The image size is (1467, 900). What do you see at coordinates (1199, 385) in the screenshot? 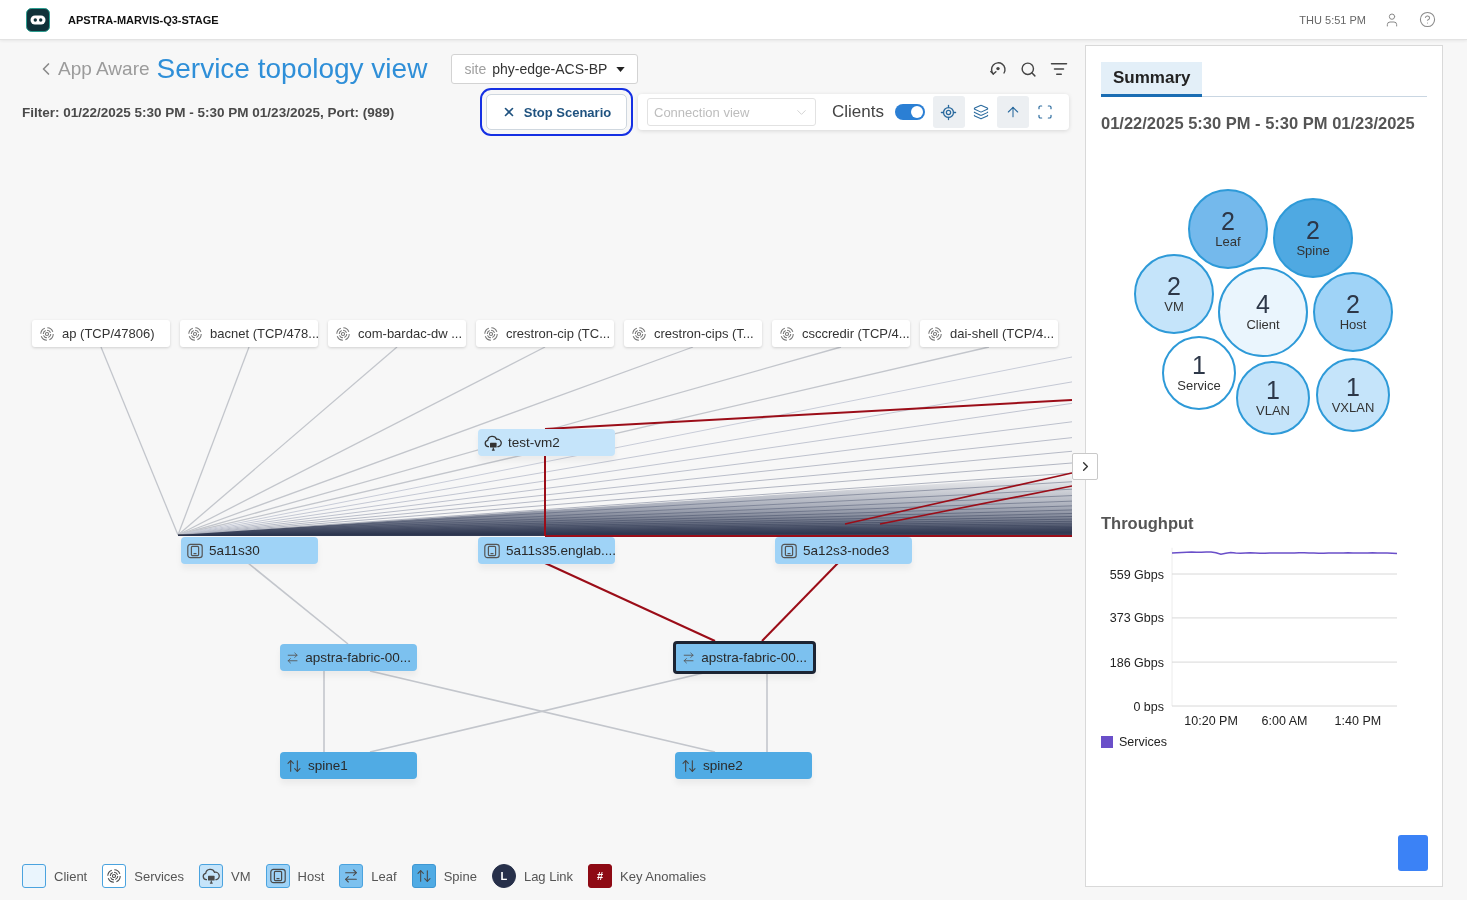
I see `bubble-label: Service` at bounding box center [1199, 385].